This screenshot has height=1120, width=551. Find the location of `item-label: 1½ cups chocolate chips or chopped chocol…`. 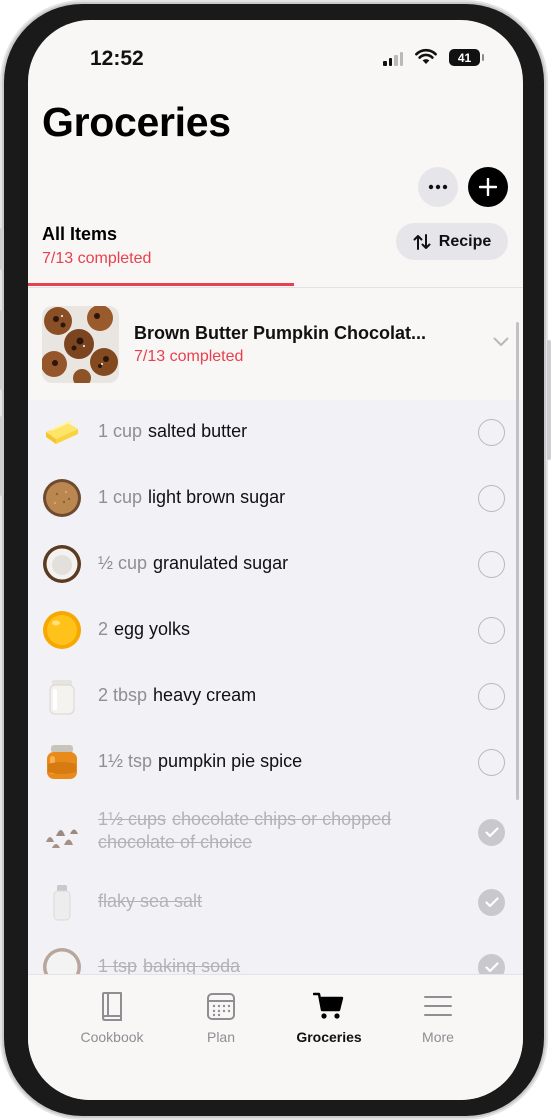

item-label: 1½ cups chocolate chips or chopped chocol… is located at coordinates (278, 831).